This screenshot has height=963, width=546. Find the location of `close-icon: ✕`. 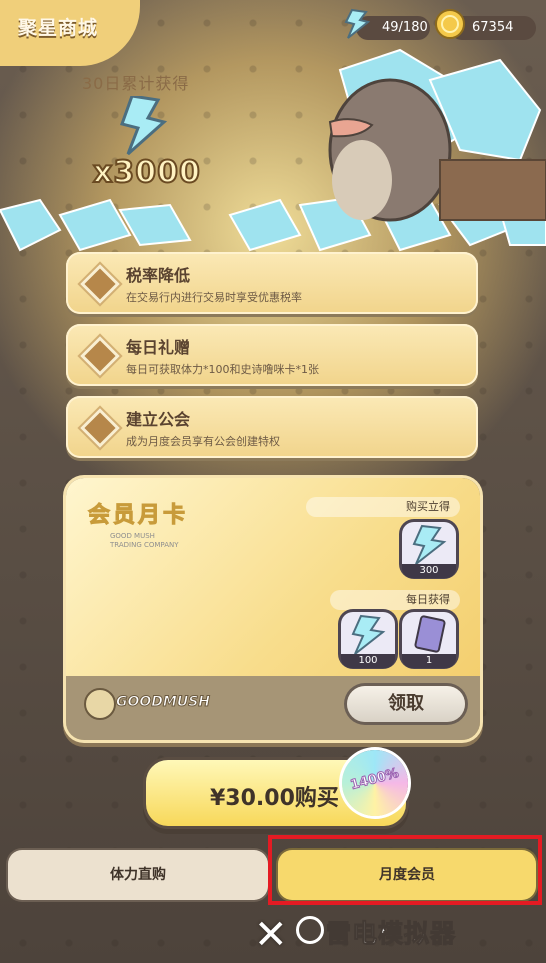

close-icon: ✕ is located at coordinates (271, 935).